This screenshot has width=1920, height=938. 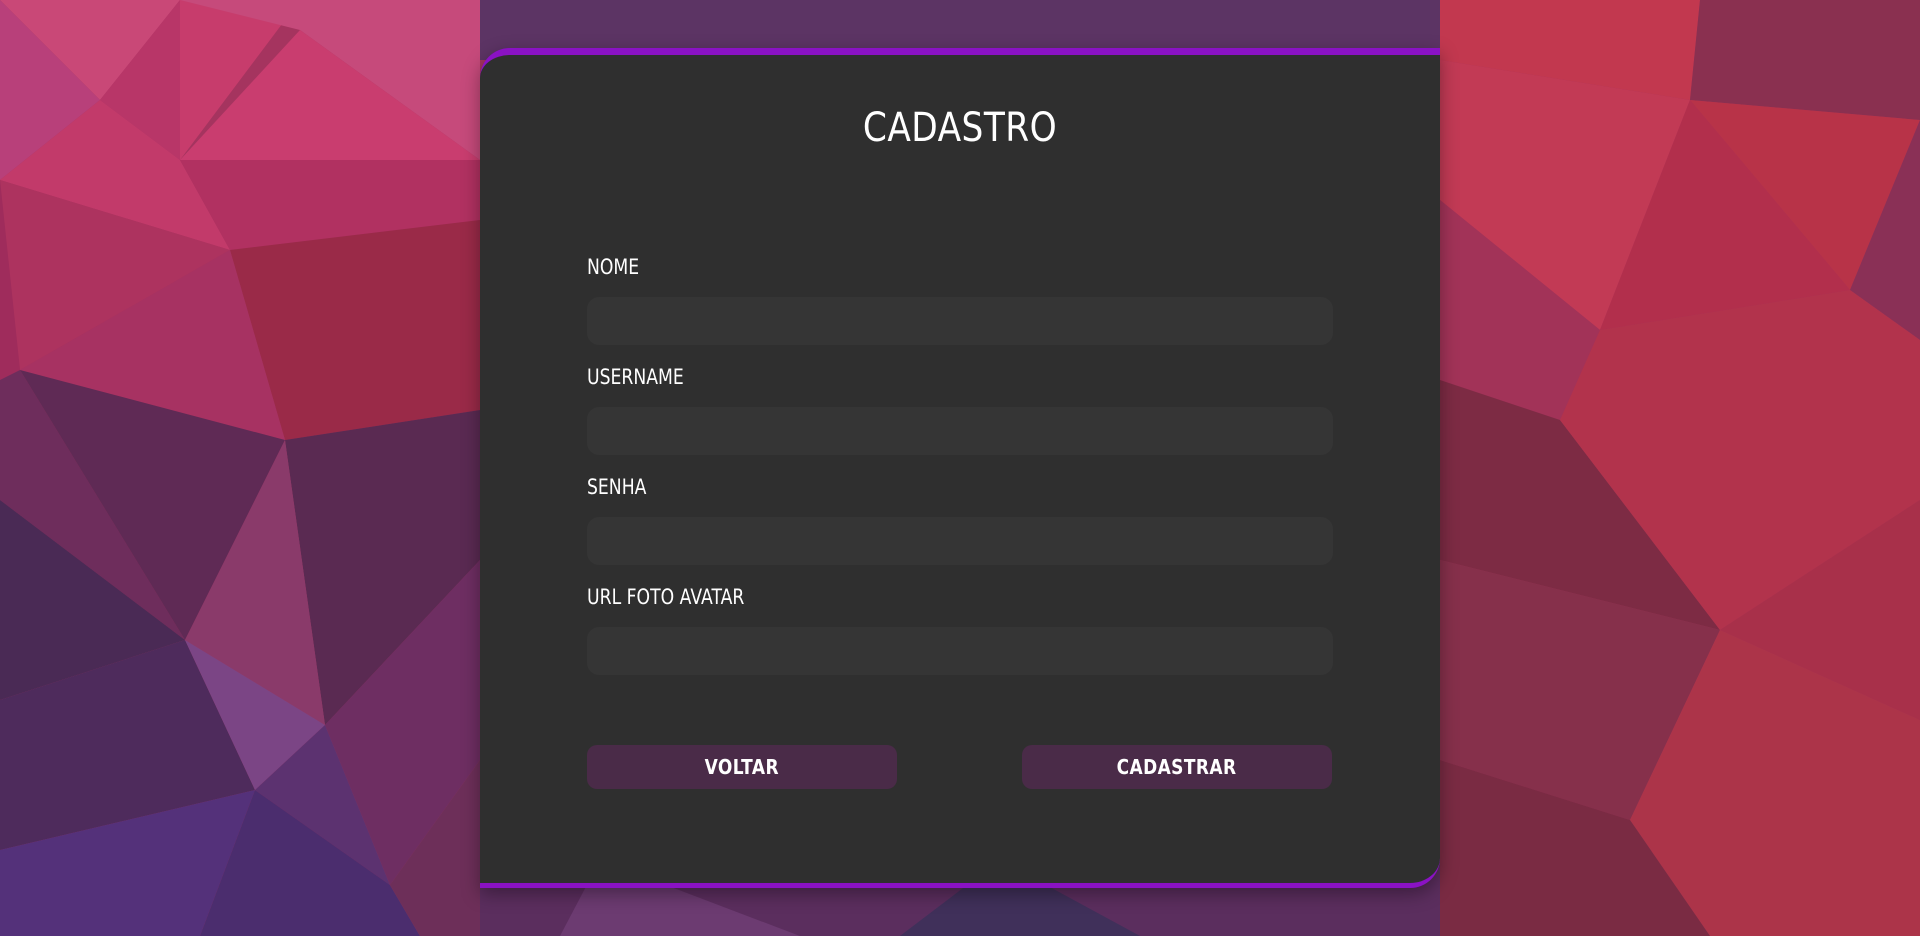 I want to click on back-button-label: VOLTAR, so click(x=742, y=767).